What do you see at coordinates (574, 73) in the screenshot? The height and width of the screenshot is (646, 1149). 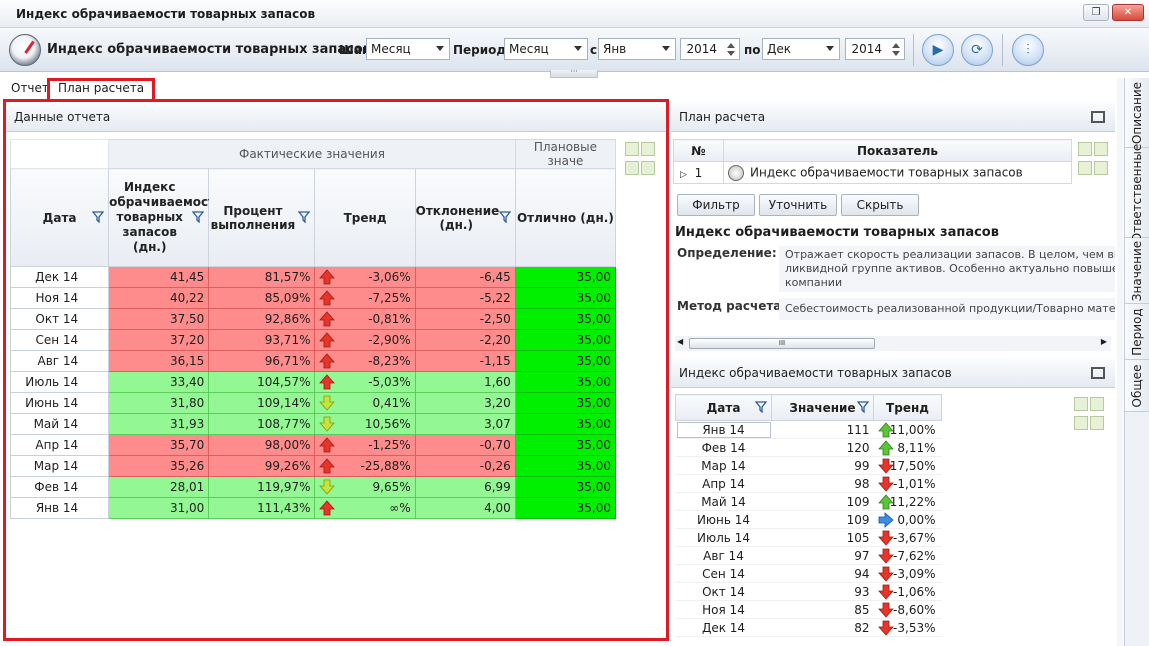 I see `toolbar-collapse-grip: ···` at bounding box center [574, 73].